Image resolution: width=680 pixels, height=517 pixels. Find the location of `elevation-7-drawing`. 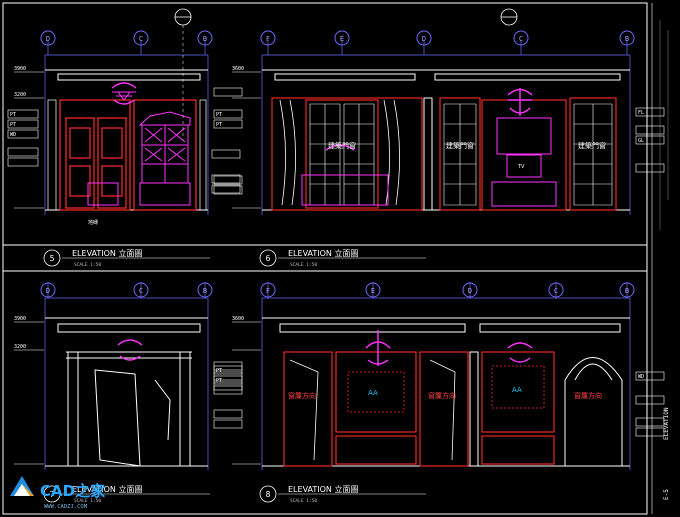

elevation-7-drawing is located at coordinates (128, 376).